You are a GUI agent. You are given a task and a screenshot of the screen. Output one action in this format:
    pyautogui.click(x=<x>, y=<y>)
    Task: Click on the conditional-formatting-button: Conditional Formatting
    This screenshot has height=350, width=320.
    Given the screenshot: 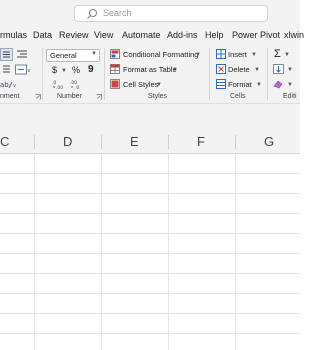 What is the action you would take?
    pyautogui.click(x=160, y=54)
    